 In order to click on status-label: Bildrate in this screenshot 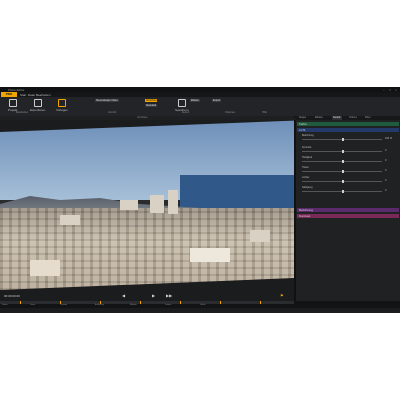, I will do `click(133, 305)`.